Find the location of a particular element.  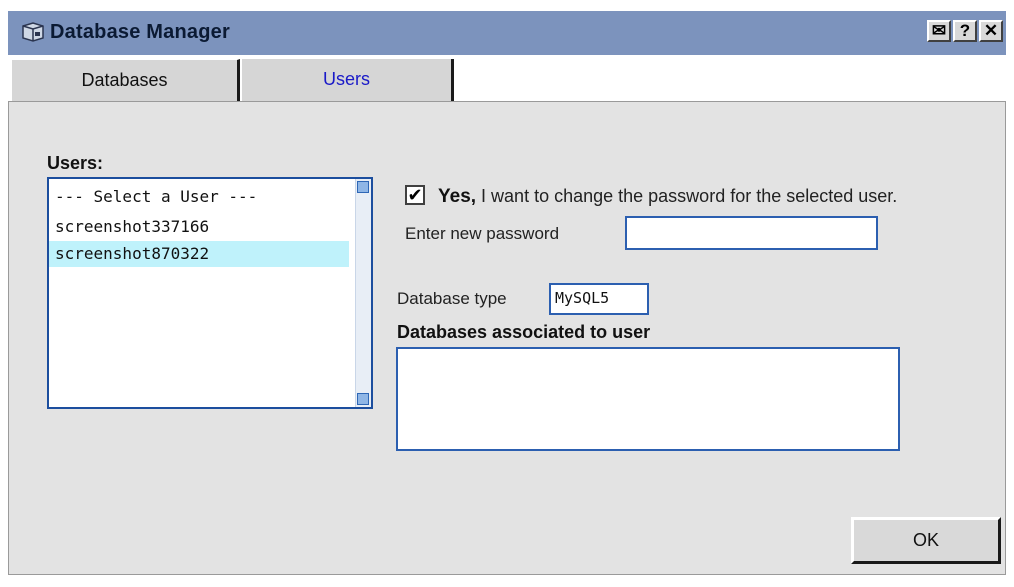

new-password-label: Enter new password is located at coordinates (482, 233).